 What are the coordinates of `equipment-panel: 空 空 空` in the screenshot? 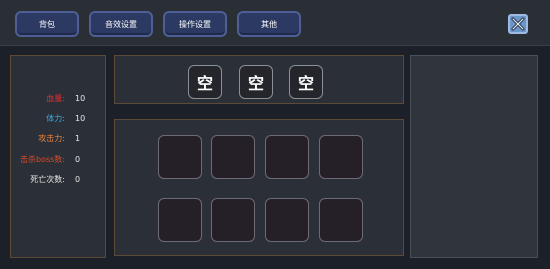 It's located at (259, 79).